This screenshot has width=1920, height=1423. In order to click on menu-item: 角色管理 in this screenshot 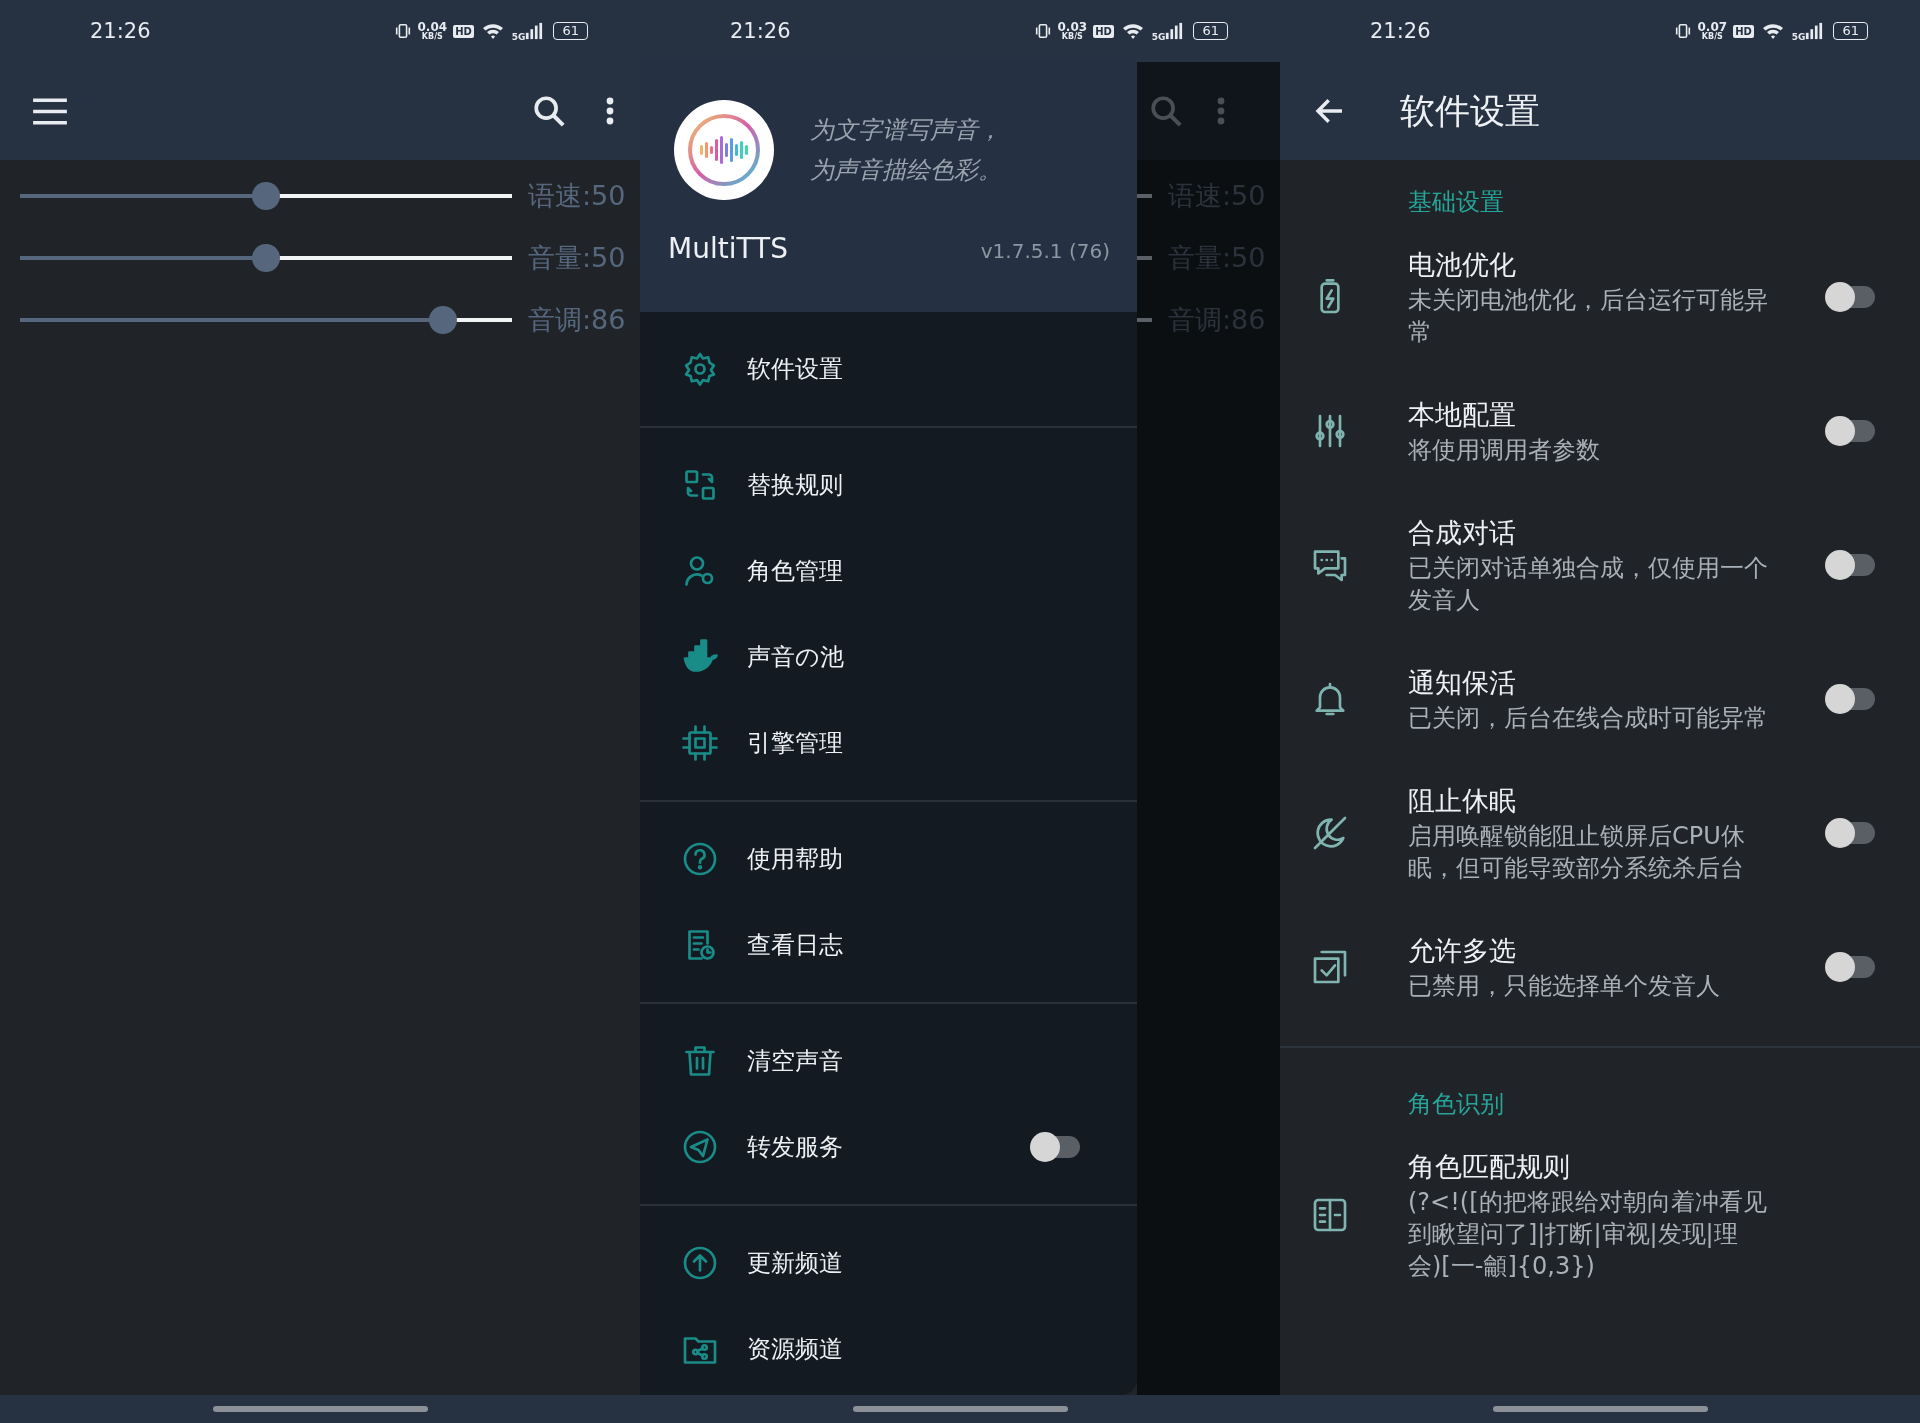, I will do `click(795, 571)`.